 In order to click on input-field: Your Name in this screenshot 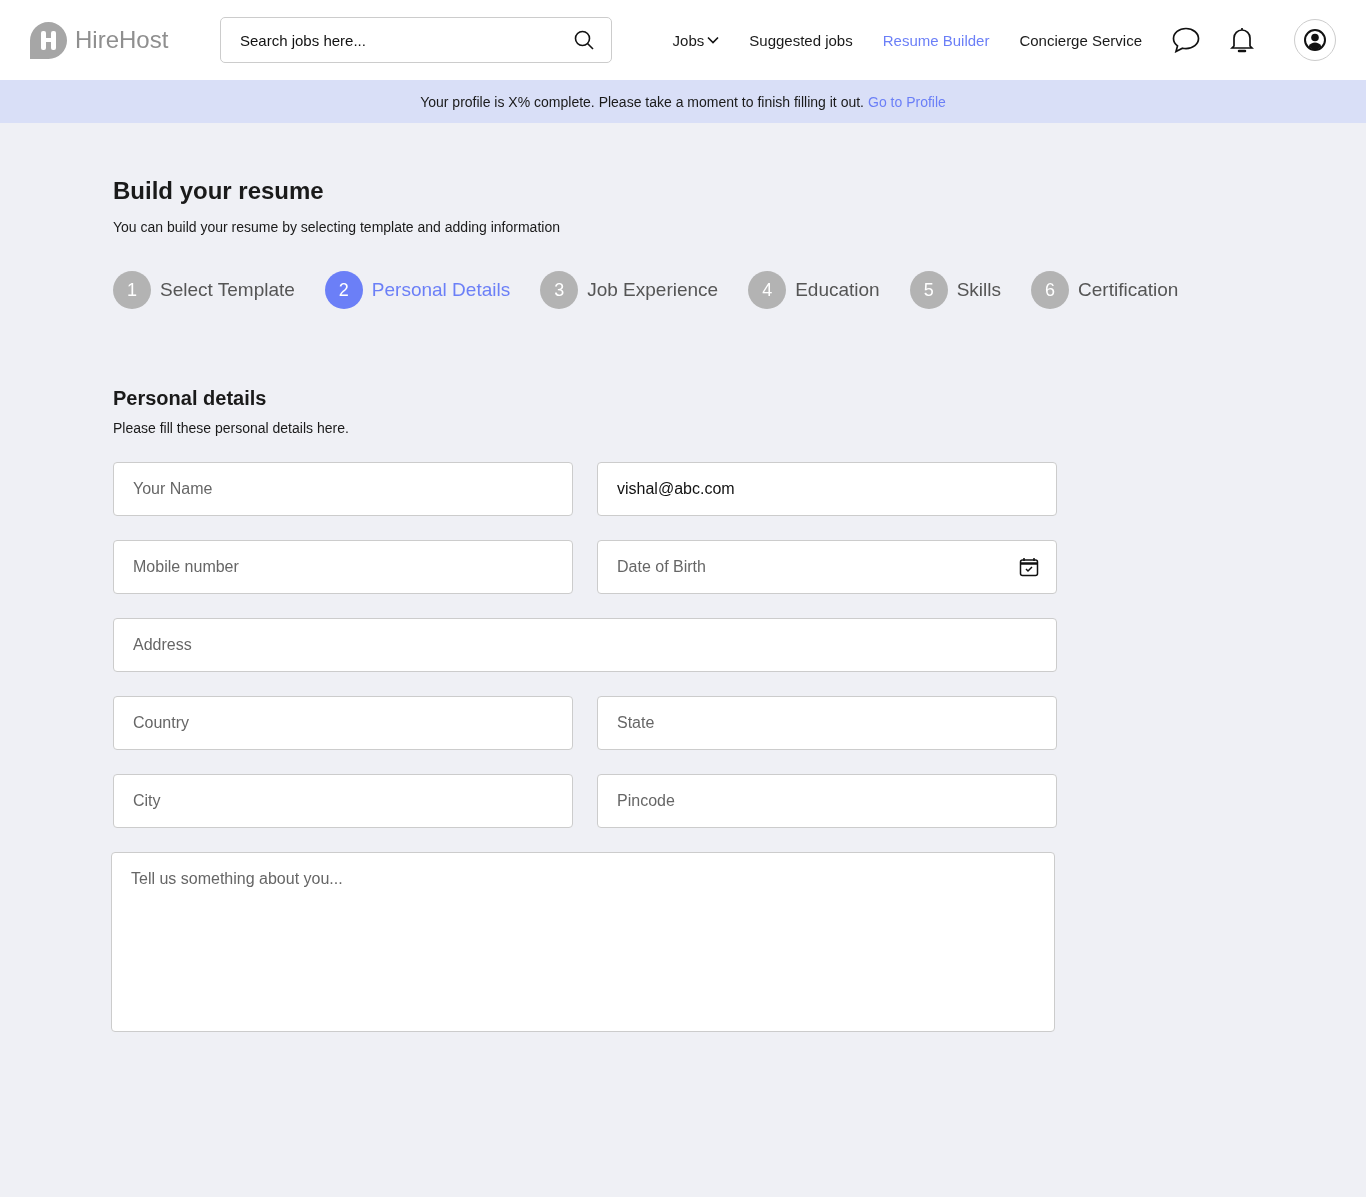, I will do `click(343, 489)`.